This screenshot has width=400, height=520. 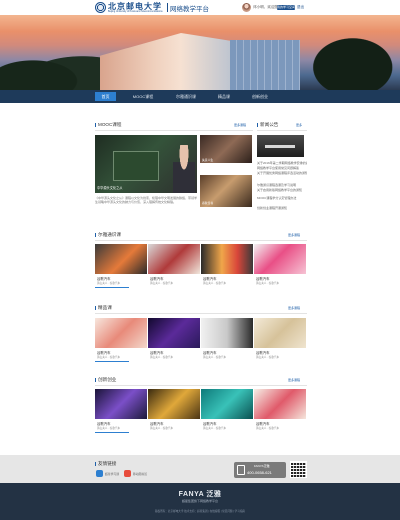 What do you see at coordinates (299, 125) in the screenshot?
I see `notice-more-link: 更多` at bounding box center [299, 125].